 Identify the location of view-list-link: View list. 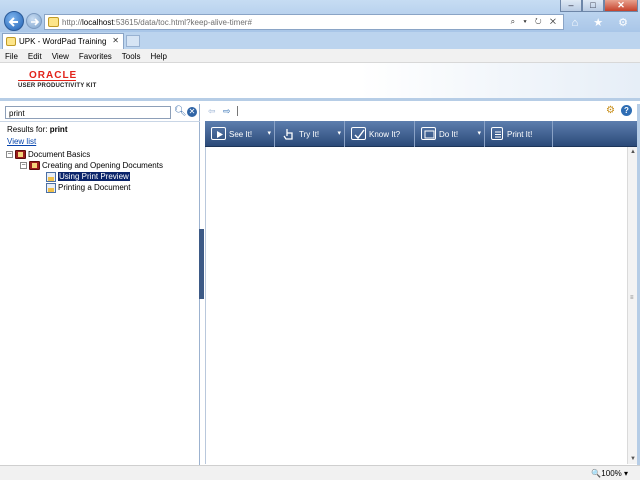
(21, 141).